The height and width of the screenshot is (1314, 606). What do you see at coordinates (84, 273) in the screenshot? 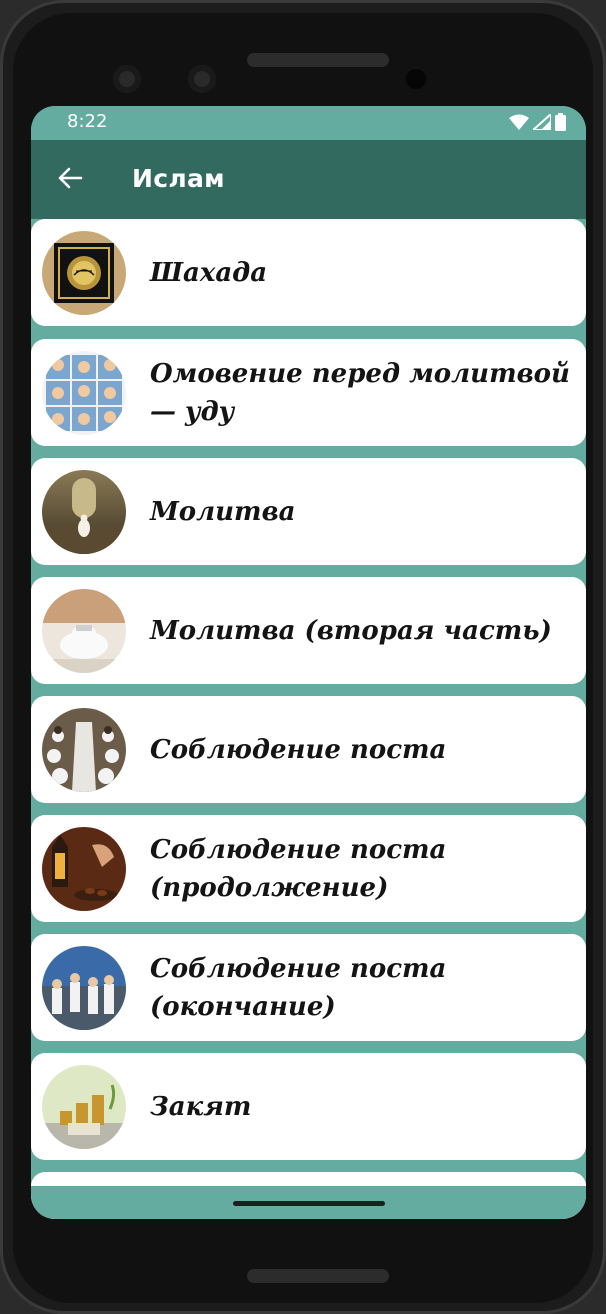
I see `shahada-thumbnail` at bounding box center [84, 273].